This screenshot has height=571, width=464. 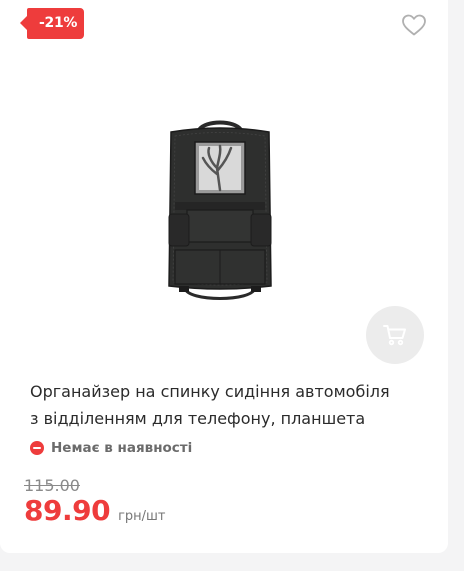 What do you see at coordinates (67, 510) in the screenshot?
I see `current-price: 89.90` at bounding box center [67, 510].